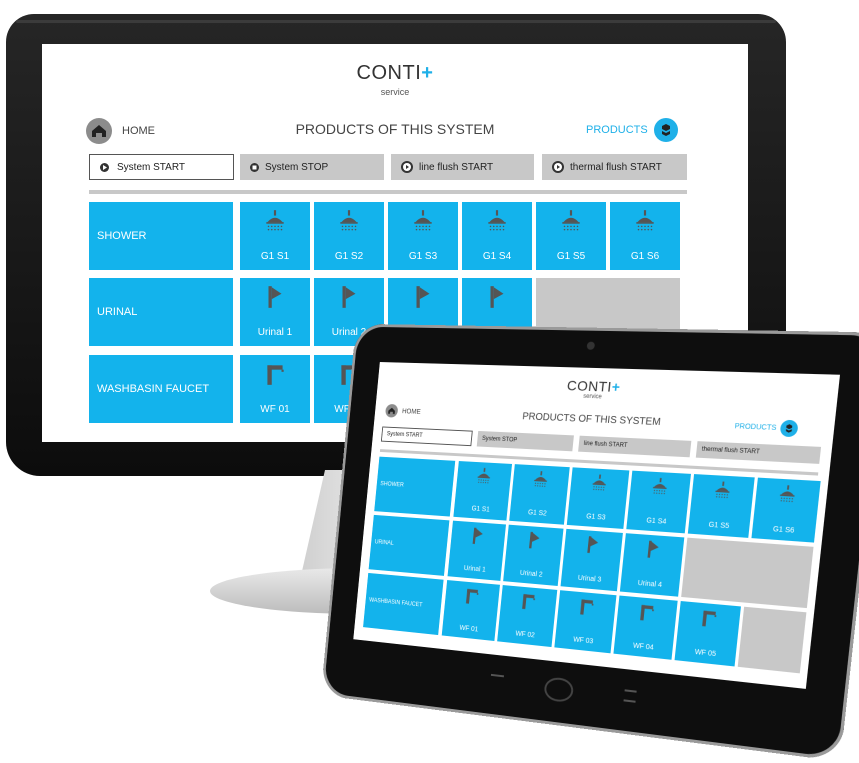  Describe the element at coordinates (161, 389) in the screenshot. I see `category-washbasin-faucet: WASHBASIN FAUCET` at that location.